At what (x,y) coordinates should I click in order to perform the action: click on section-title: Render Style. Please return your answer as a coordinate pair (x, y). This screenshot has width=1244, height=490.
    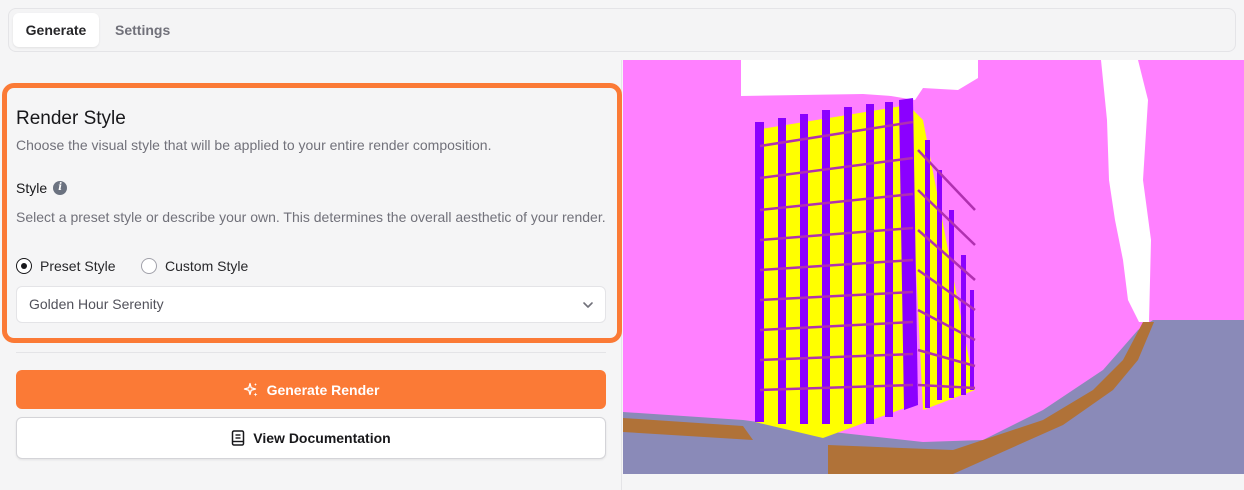
    Looking at the image, I should click on (71, 118).